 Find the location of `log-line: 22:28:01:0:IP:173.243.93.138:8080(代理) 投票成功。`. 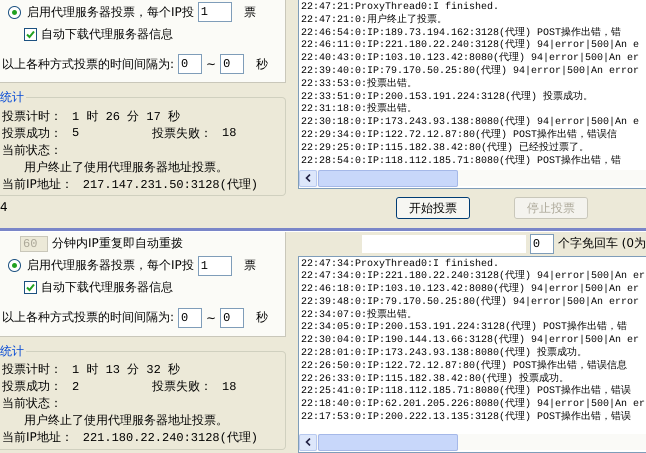

log-line: 22:28:01:0:IP:173.243.93.138:8080(代理) 投票成功。 is located at coordinates (444, 354).